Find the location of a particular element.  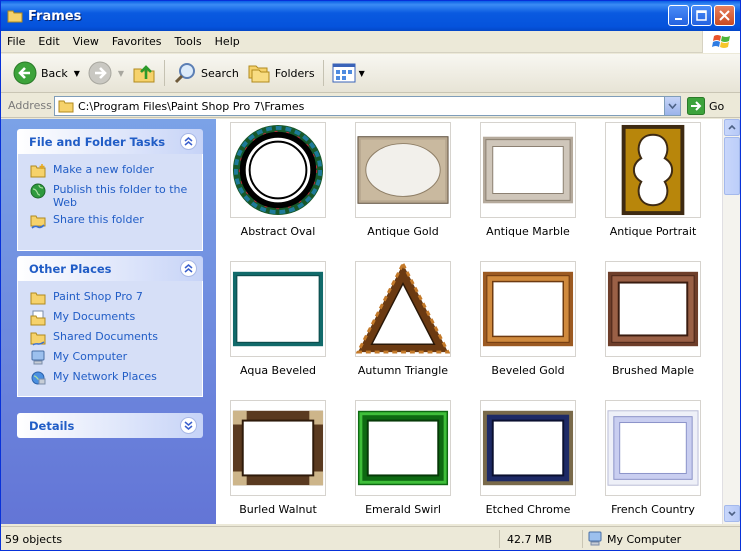

minimize-icon is located at coordinates (678, 18).